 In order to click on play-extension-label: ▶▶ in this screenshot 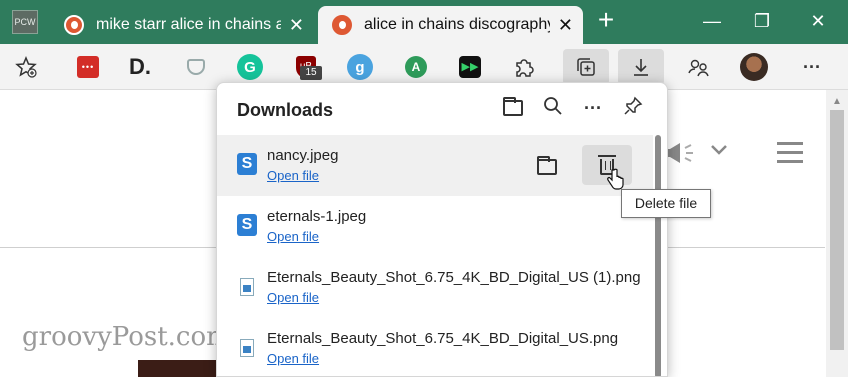, I will do `click(470, 67)`.